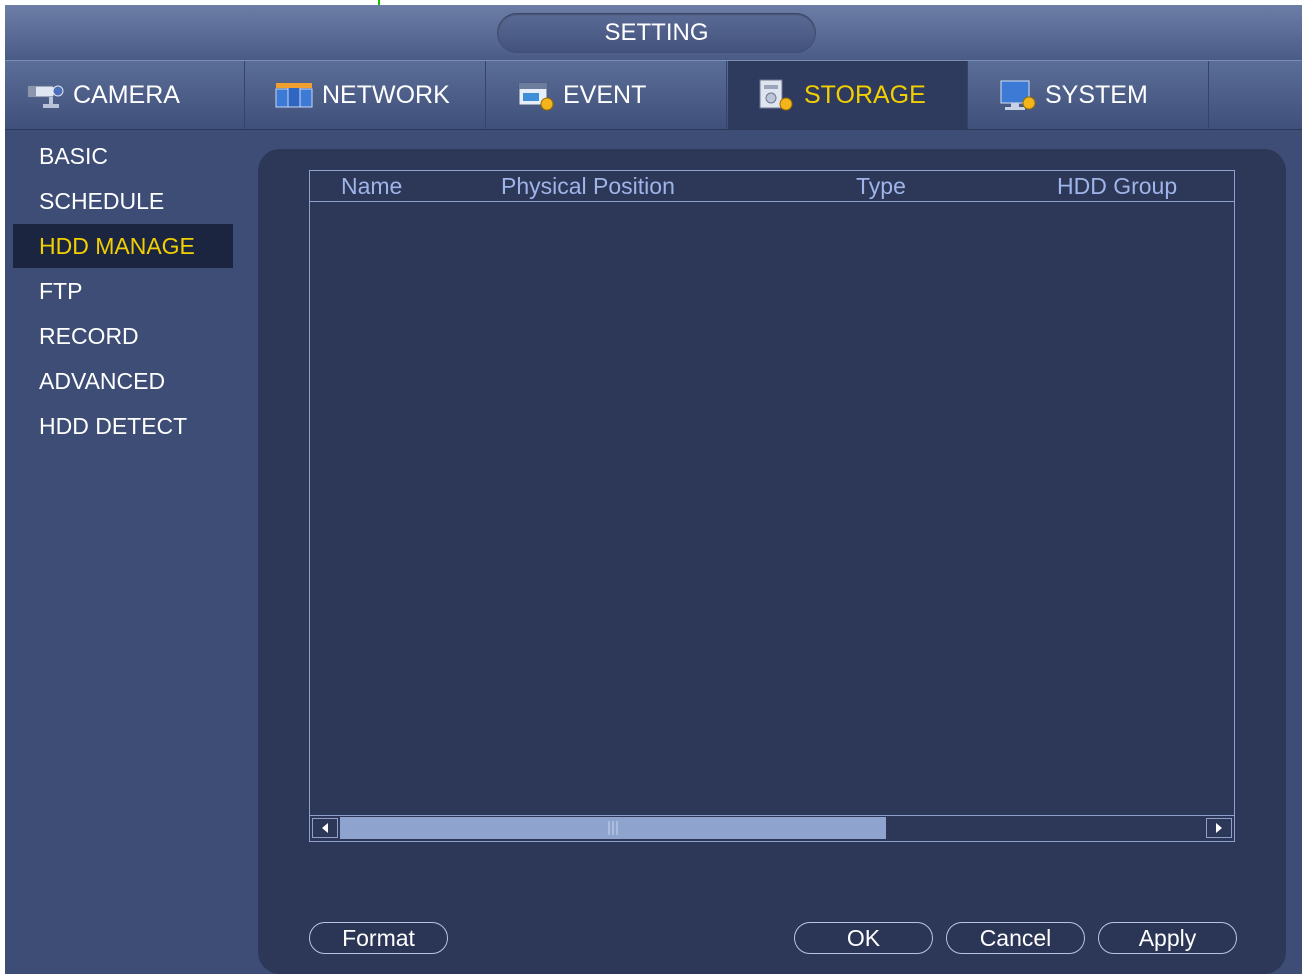 This screenshot has height=974, width=1307. I want to click on format-button: Format, so click(378, 938).